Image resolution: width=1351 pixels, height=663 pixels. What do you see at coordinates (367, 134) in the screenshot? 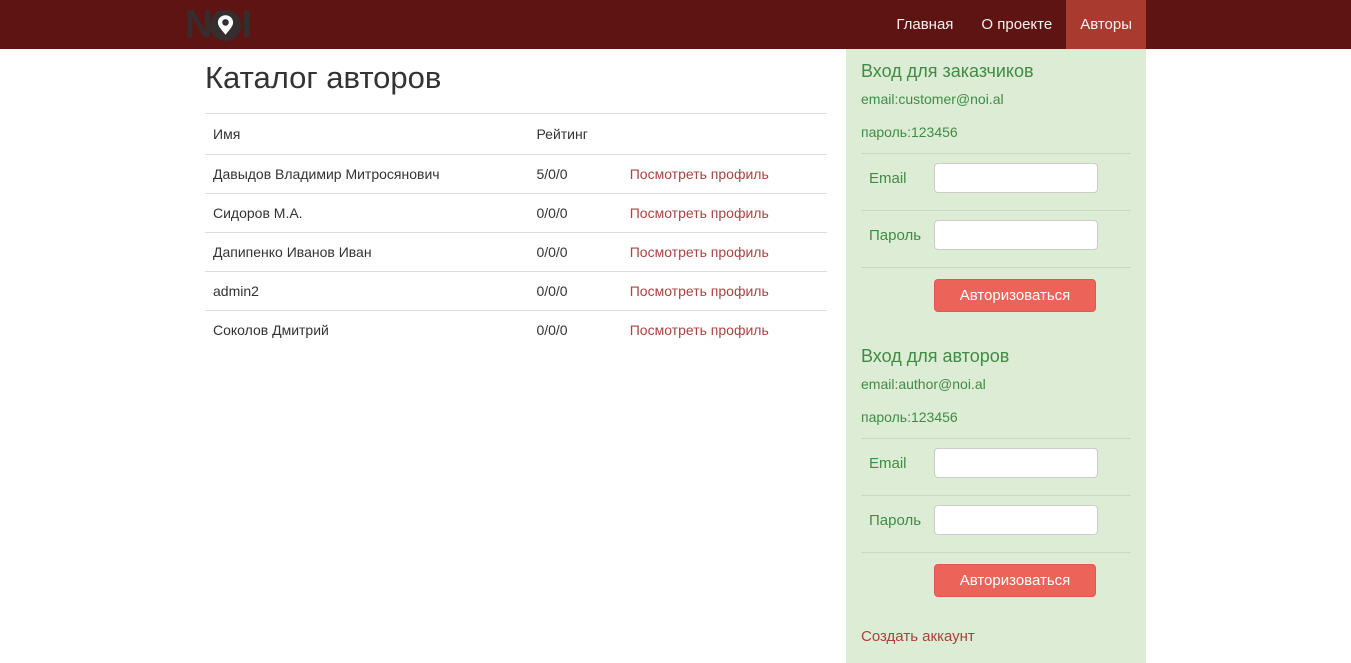
I see `column-header-name: Имя` at bounding box center [367, 134].